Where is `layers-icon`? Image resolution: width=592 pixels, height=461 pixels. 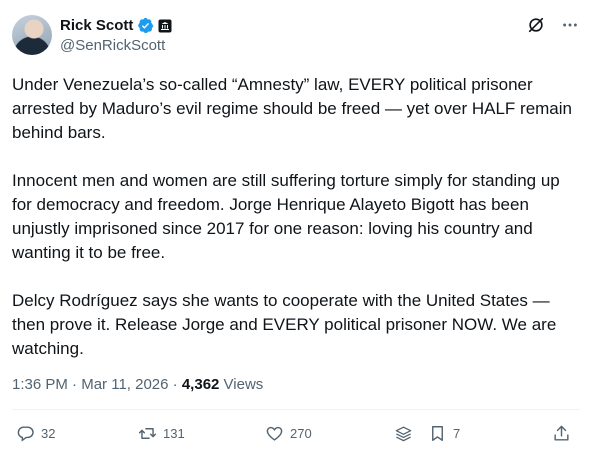
layers-icon is located at coordinates (403, 434).